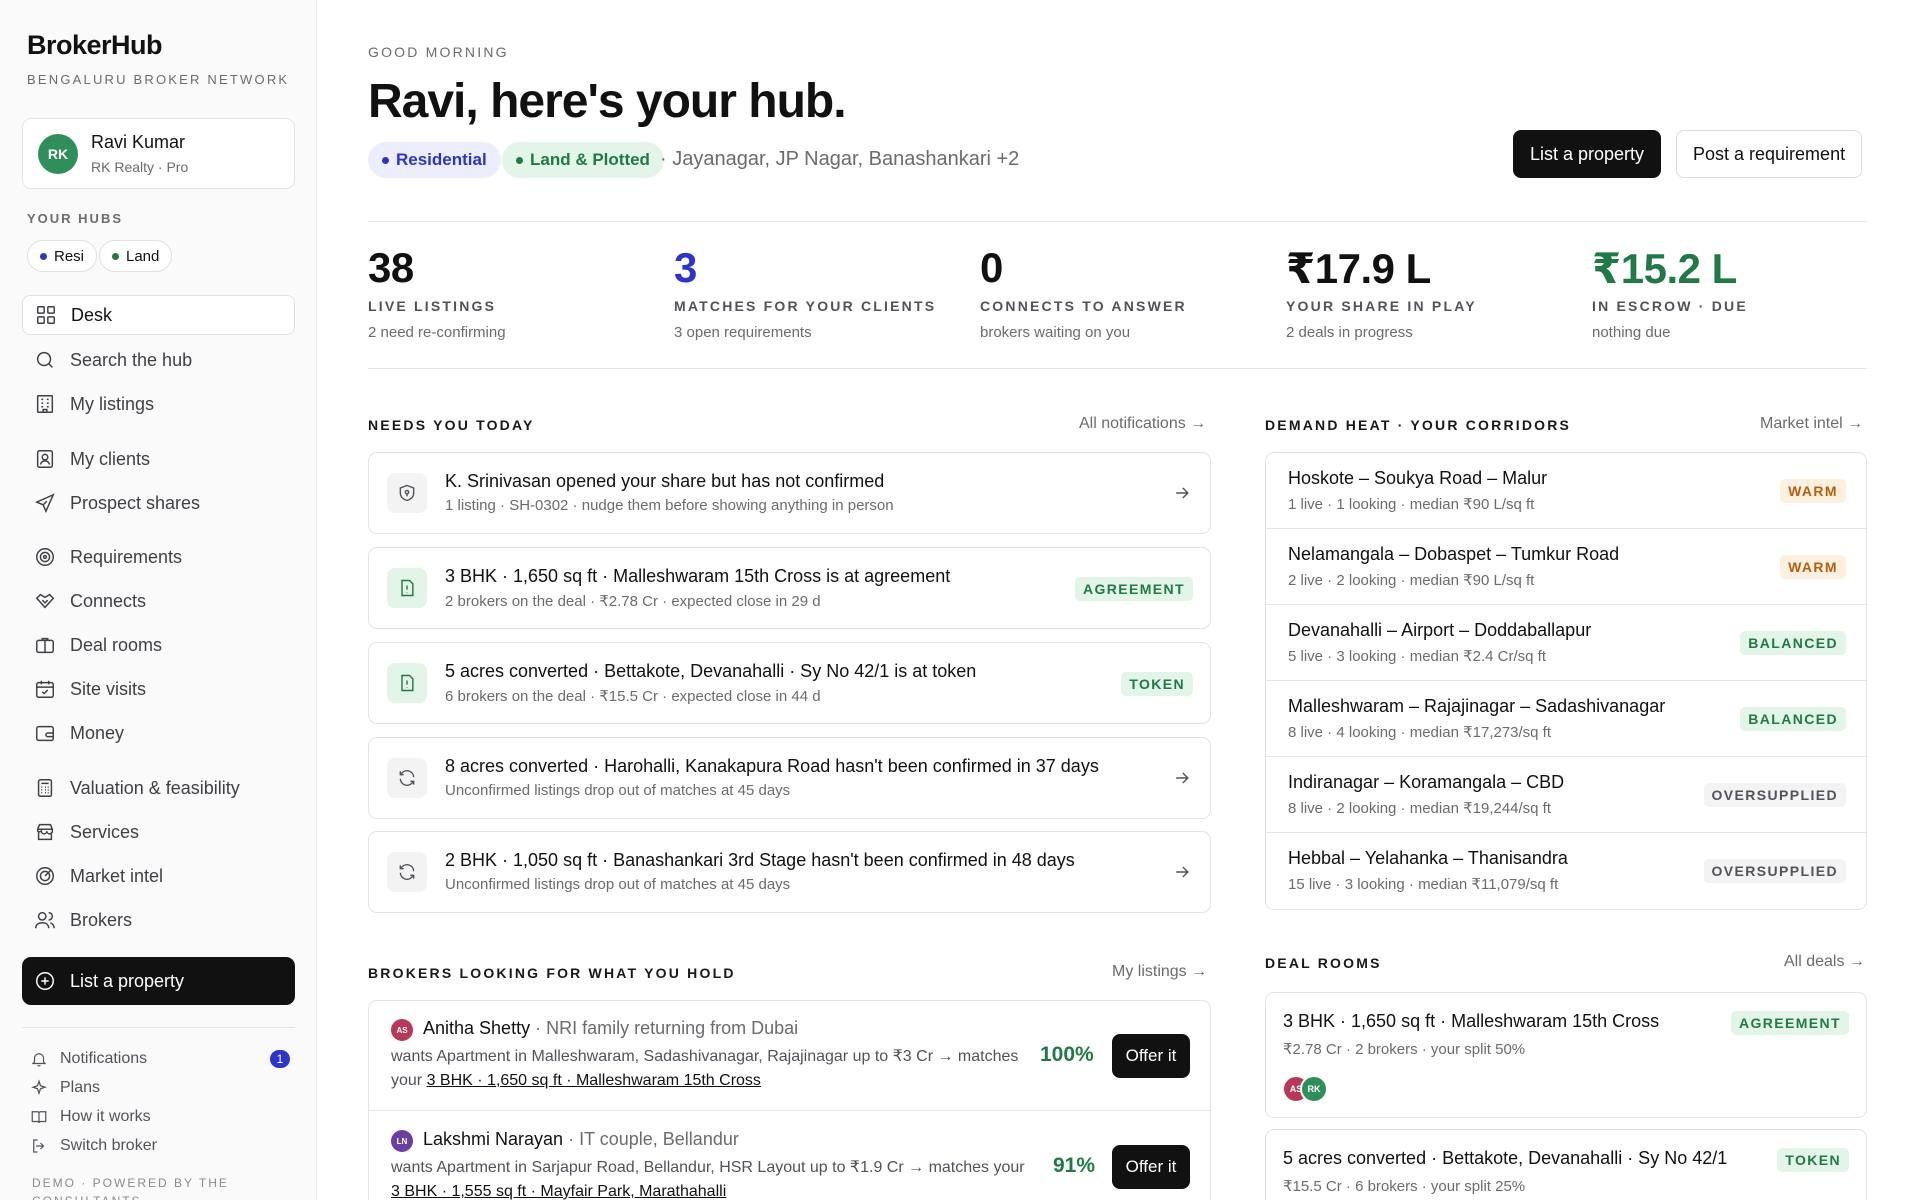  I want to click on hub-chip-land: Land, so click(136, 256).